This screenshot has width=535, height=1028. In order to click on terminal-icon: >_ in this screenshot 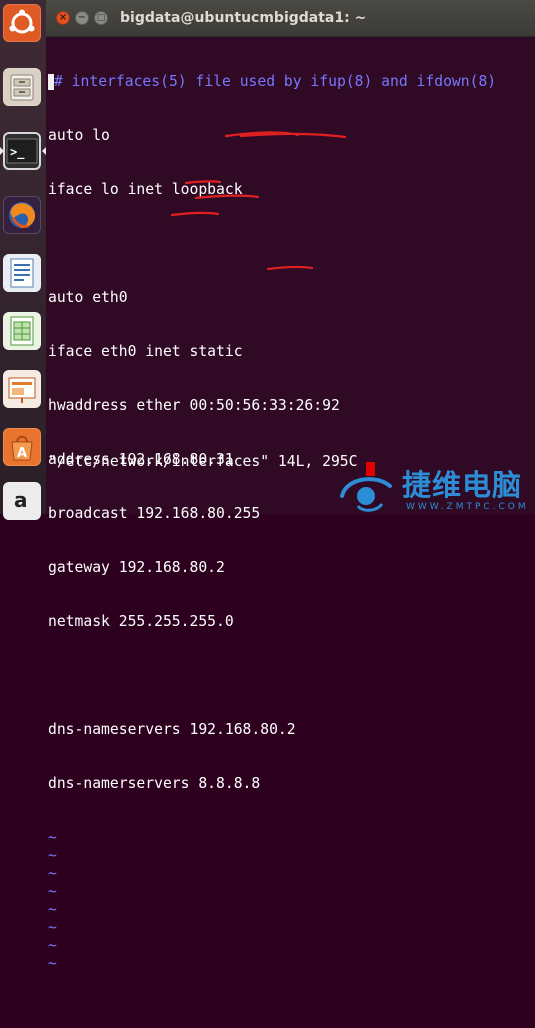, I will do `click(22, 151)`.